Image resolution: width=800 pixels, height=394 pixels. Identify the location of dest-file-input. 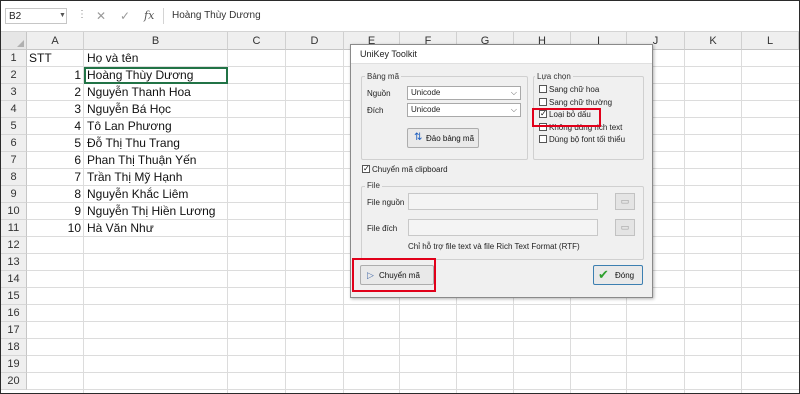
(503, 227).